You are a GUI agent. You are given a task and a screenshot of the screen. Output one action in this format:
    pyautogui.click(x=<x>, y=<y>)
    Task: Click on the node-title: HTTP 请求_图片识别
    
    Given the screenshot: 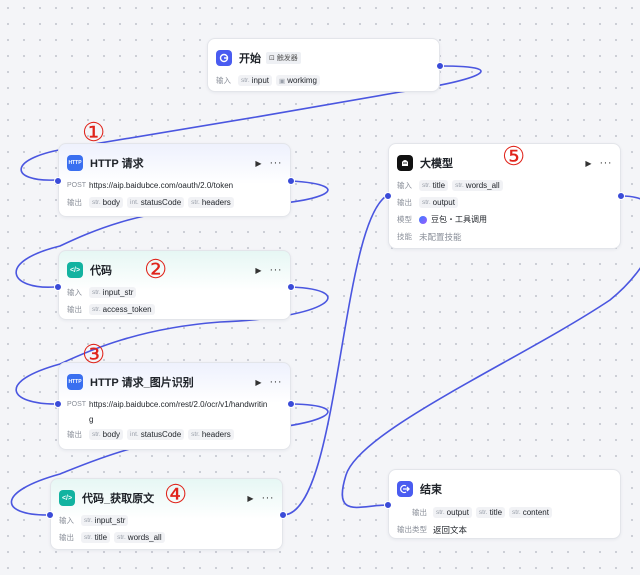 What is the action you would take?
    pyautogui.click(x=142, y=383)
    